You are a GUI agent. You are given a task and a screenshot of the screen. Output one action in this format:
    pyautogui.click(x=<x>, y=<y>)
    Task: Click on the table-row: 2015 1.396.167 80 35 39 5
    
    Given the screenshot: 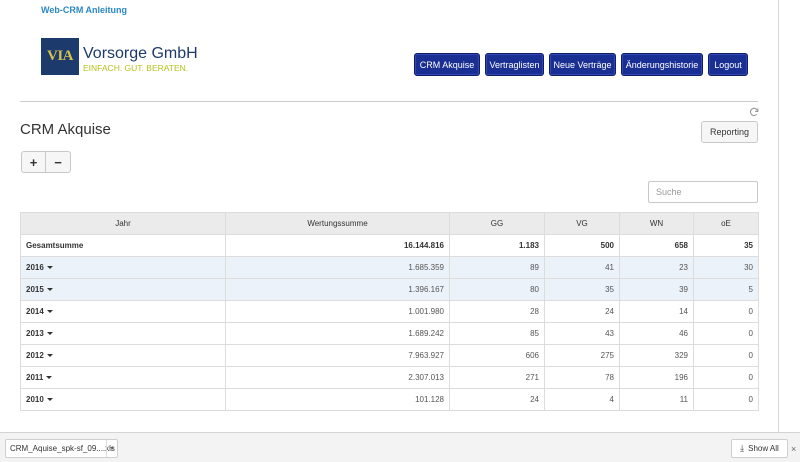 What is the action you would take?
    pyautogui.click(x=389, y=289)
    